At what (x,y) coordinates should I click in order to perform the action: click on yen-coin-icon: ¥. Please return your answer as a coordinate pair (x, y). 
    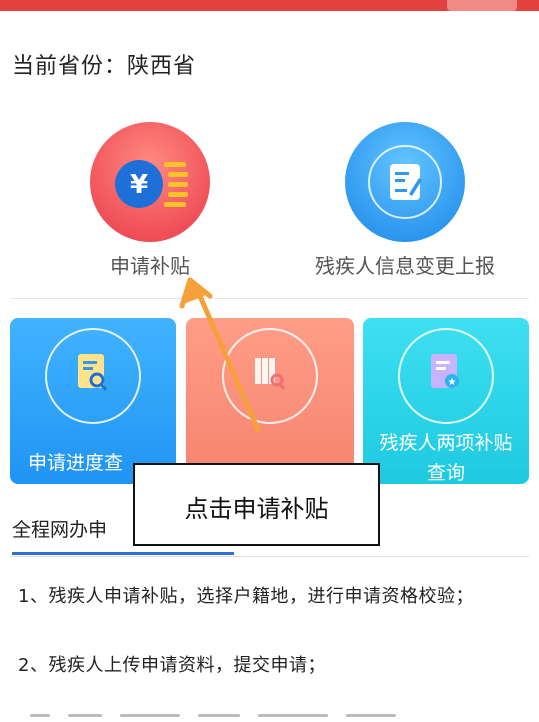
    Looking at the image, I should click on (151, 184).